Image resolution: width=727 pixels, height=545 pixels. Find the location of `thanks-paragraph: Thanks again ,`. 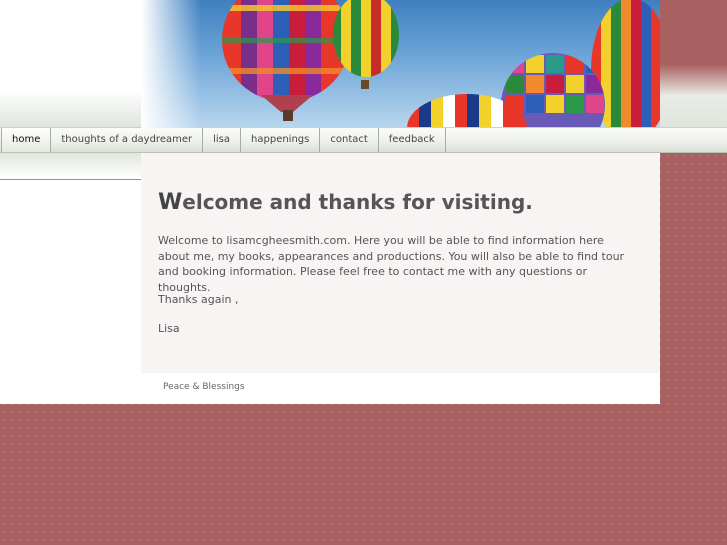

thanks-paragraph: Thanks again , is located at coordinates (198, 299).